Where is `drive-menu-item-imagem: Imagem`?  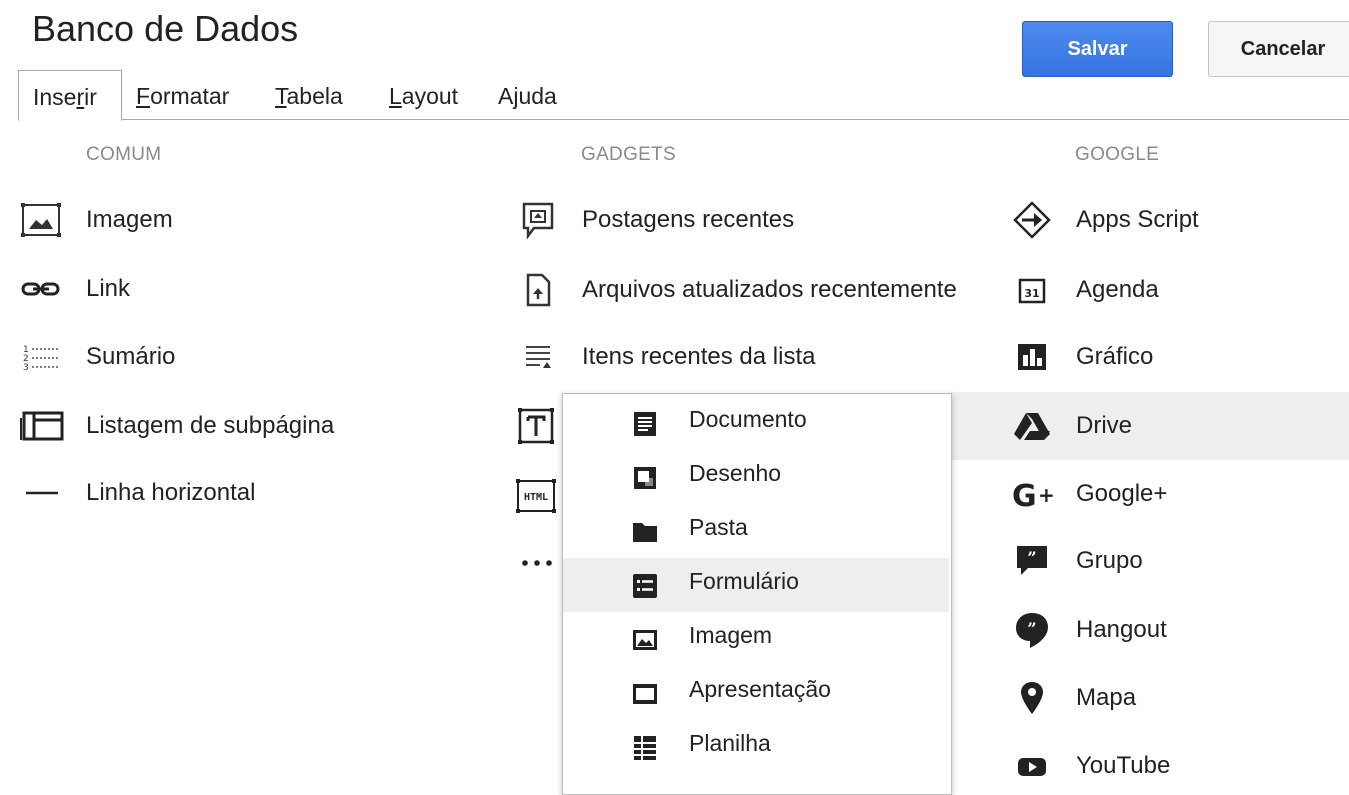
drive-menu-item-imagem: Imagem is located at coordinates (756, 639).